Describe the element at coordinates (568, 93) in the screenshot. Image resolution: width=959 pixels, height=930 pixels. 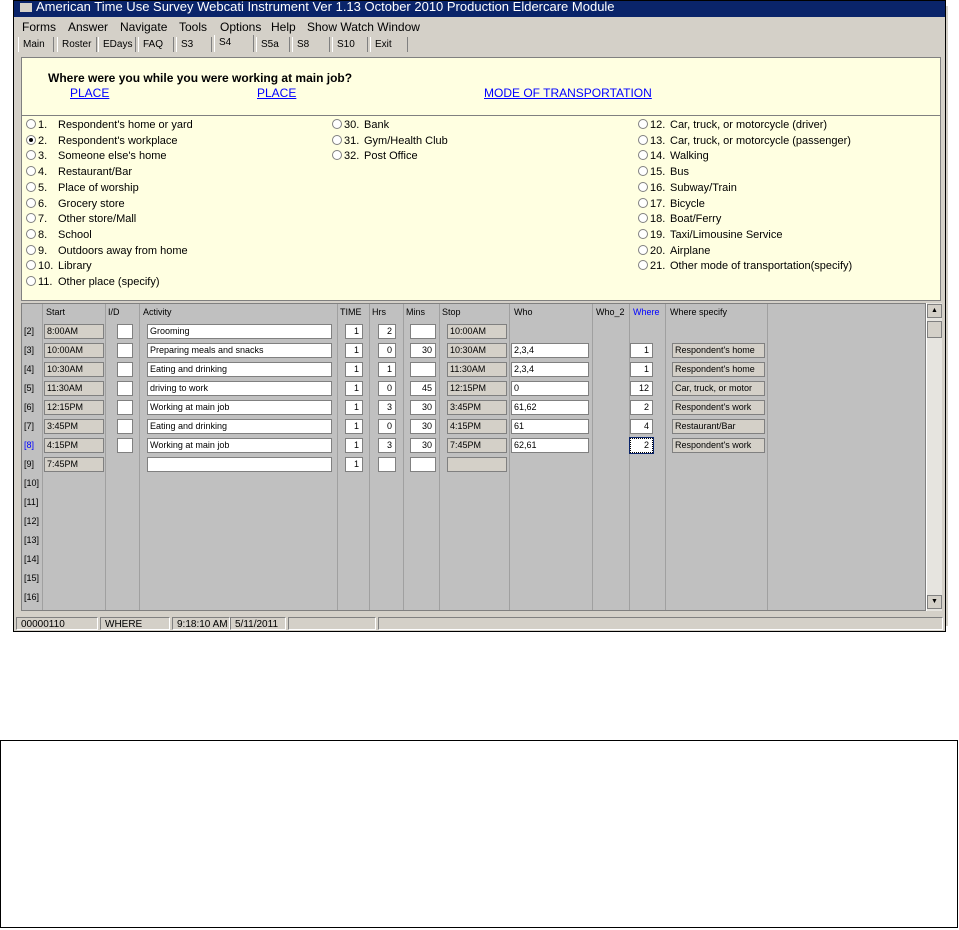
I see `transport-header: MODE OF TRANSPORTATION` at that location.